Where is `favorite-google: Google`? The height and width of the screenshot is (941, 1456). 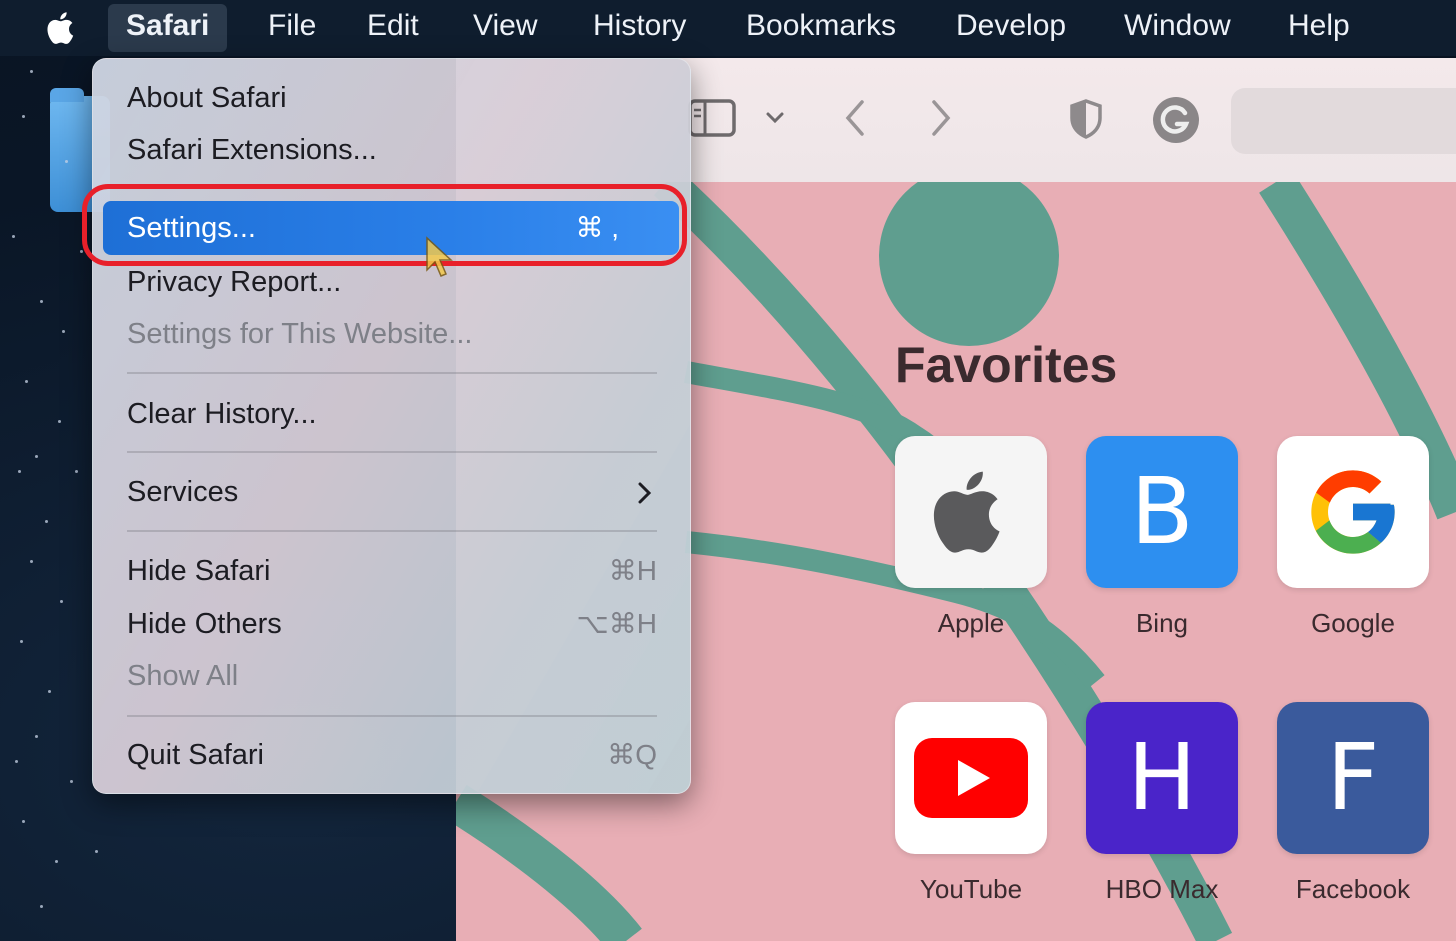
favorite-google: Google is located at coordinates (1353, 537).